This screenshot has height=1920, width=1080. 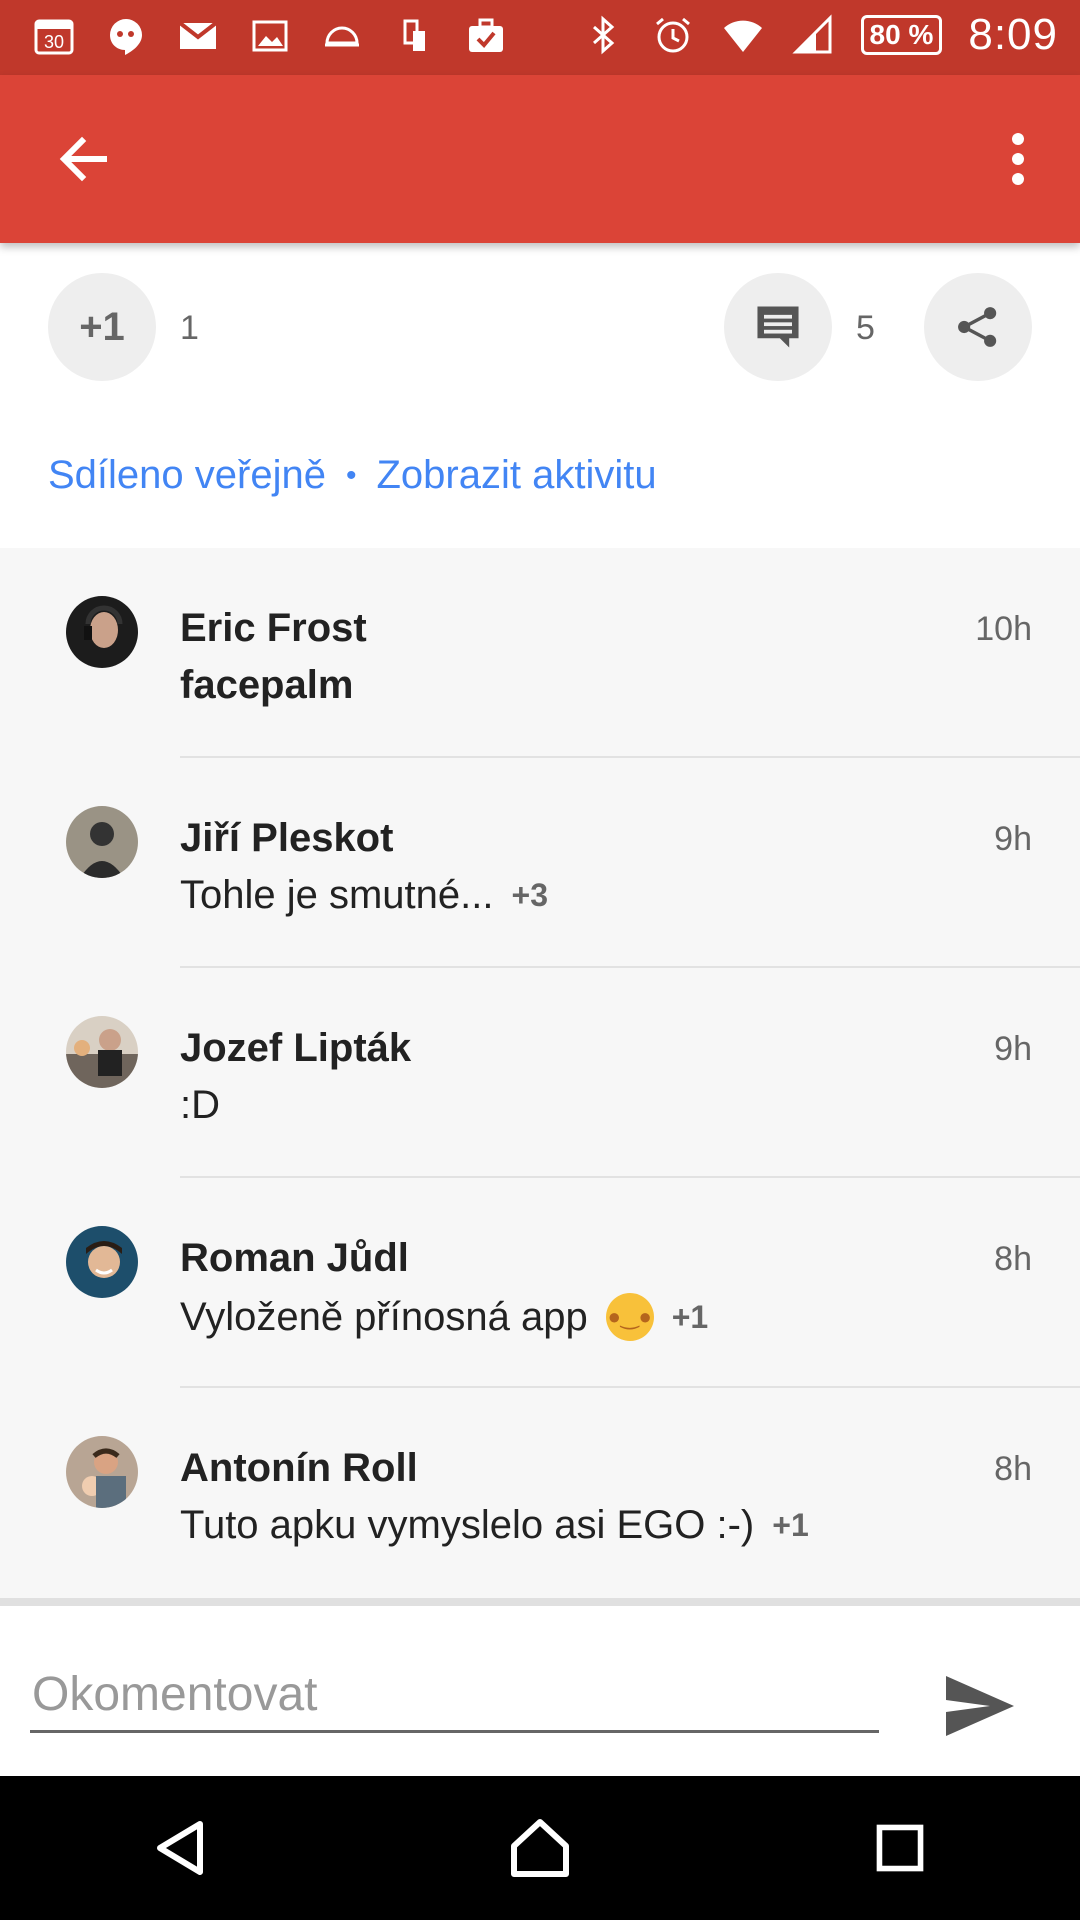 I want to click on emoji-icon: ●‿●, so click(x=629, y=1317).